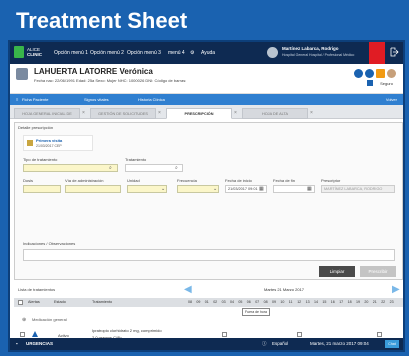 The image size is (409, 356). I want to click on history-icon, so click(369, 73).